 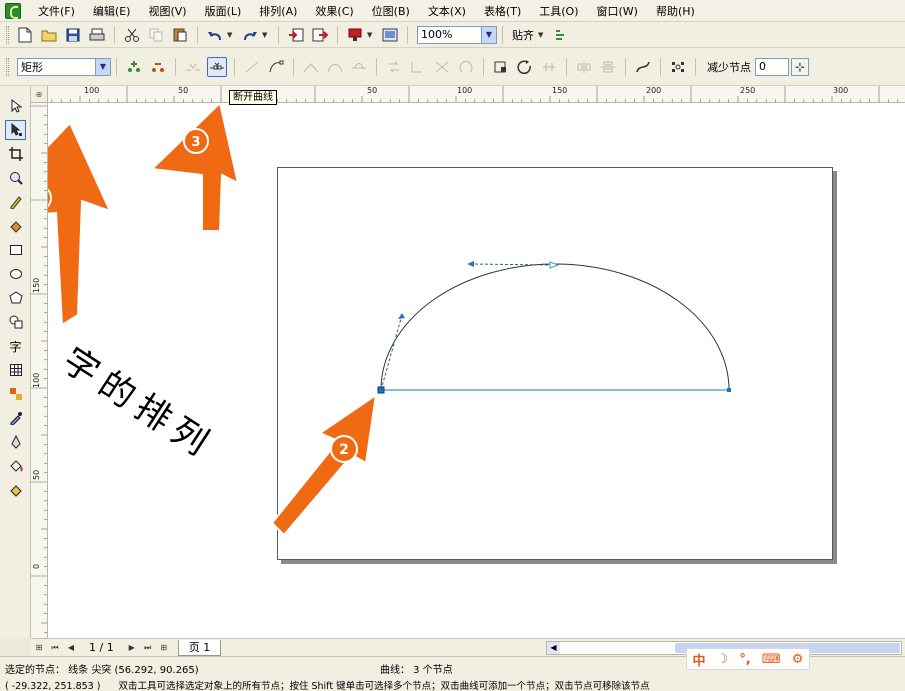 I want to click on add-node-icon, so click(x=134, y=67).